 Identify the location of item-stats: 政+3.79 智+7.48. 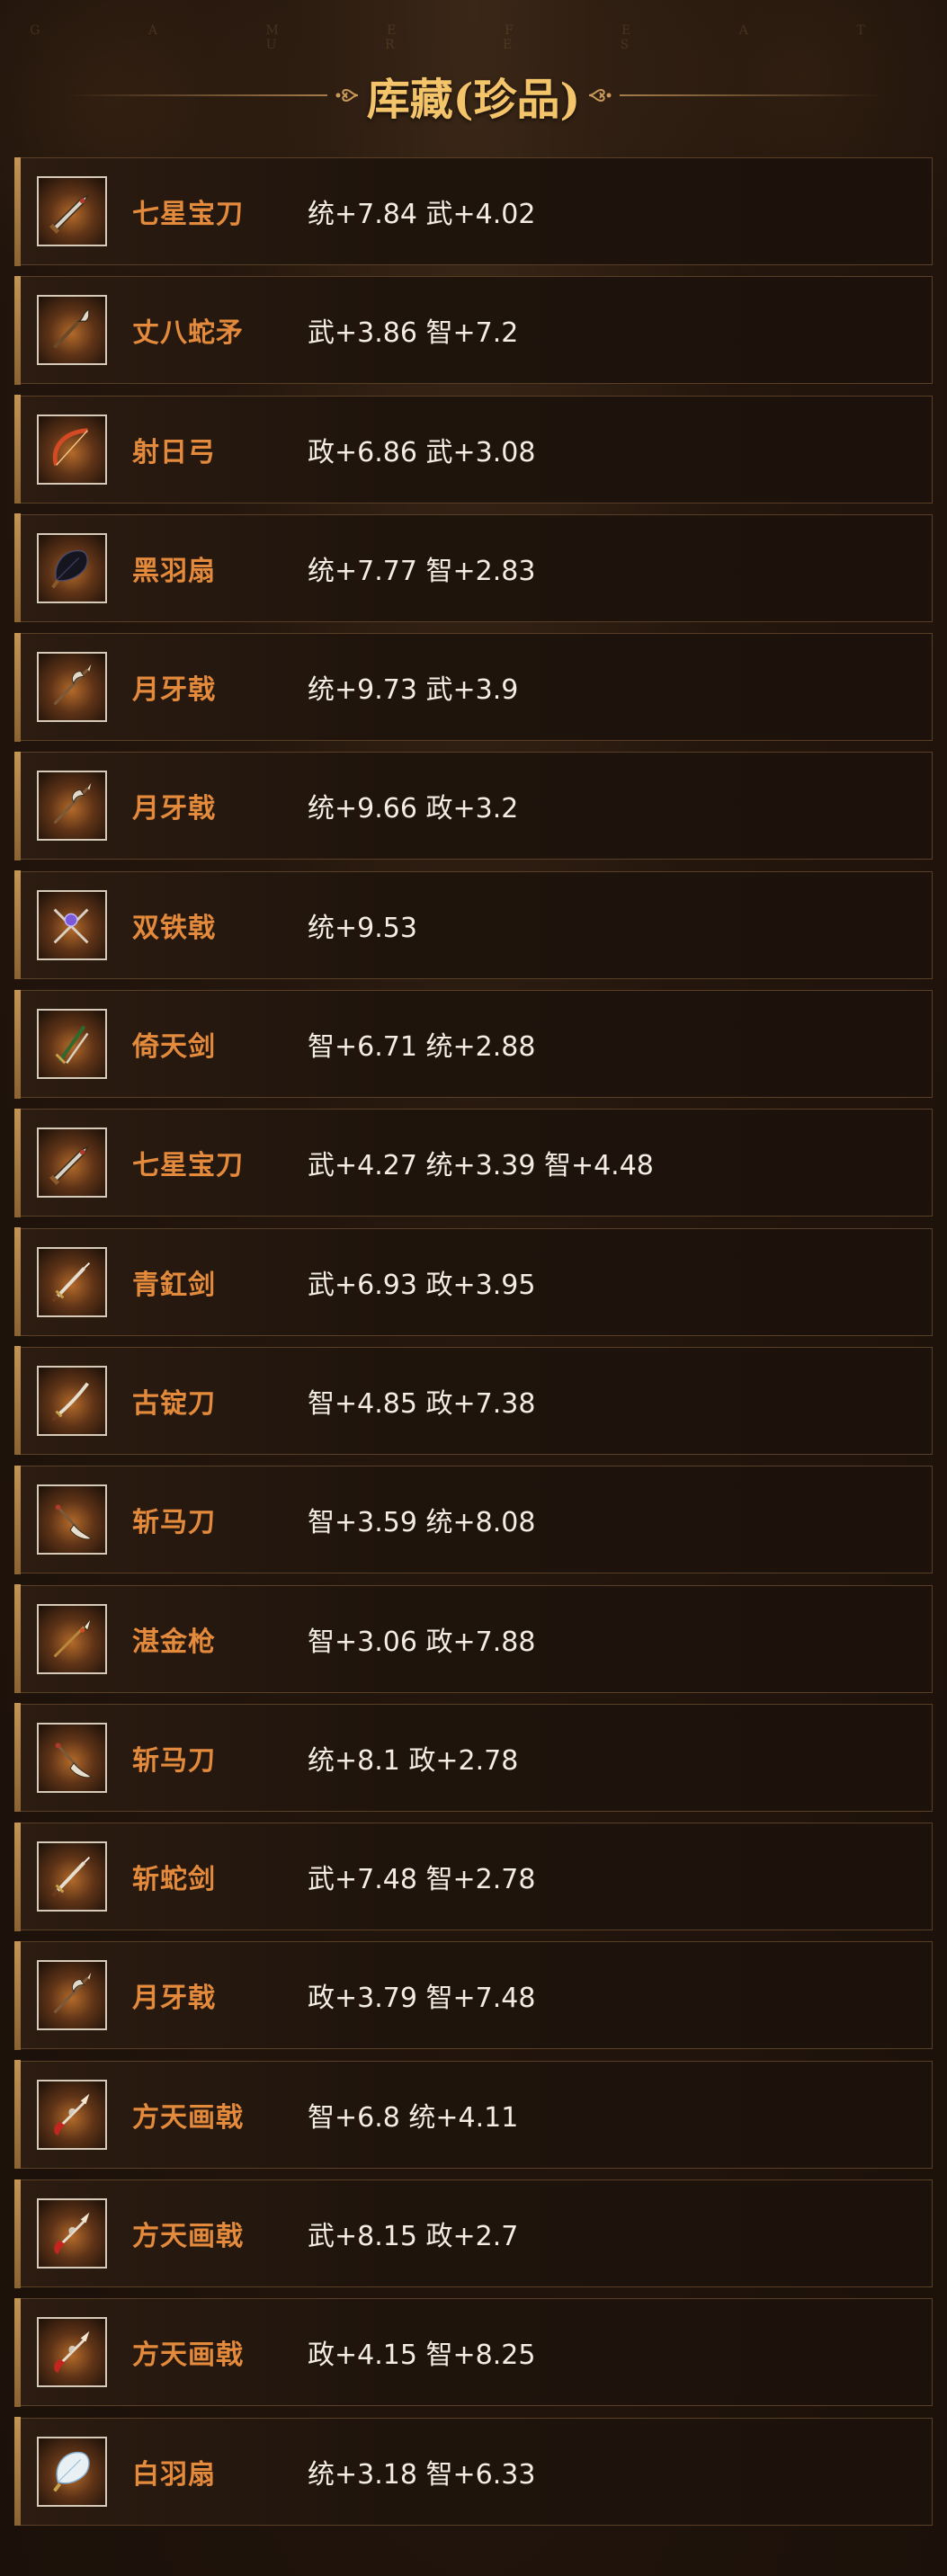
(422, 1999).